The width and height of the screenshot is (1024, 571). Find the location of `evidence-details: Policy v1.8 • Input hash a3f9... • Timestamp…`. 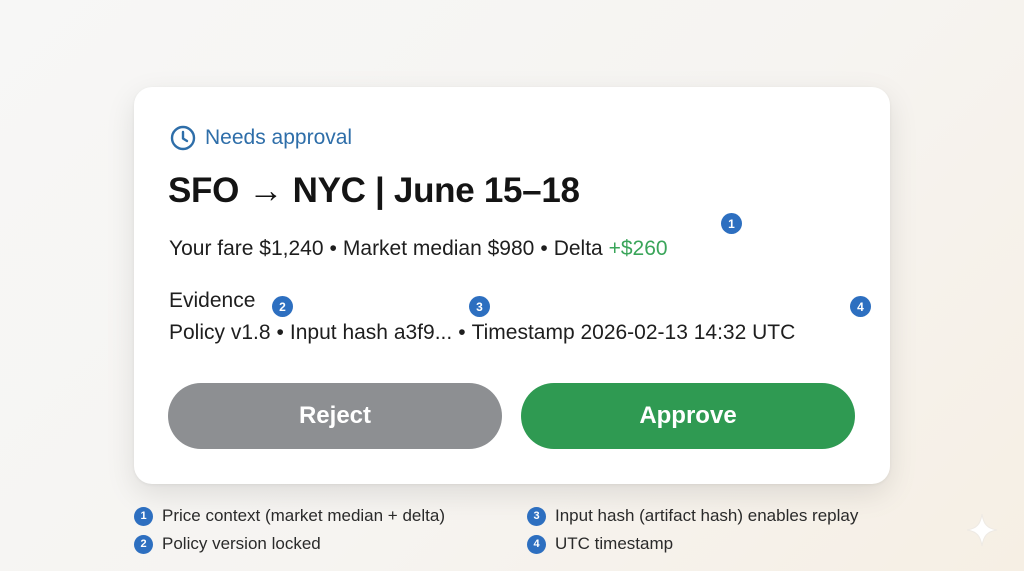

evidence-details: Policy v1.8 • Input hash a3f9... • Timestamp… is located at coordinates (482, 333).